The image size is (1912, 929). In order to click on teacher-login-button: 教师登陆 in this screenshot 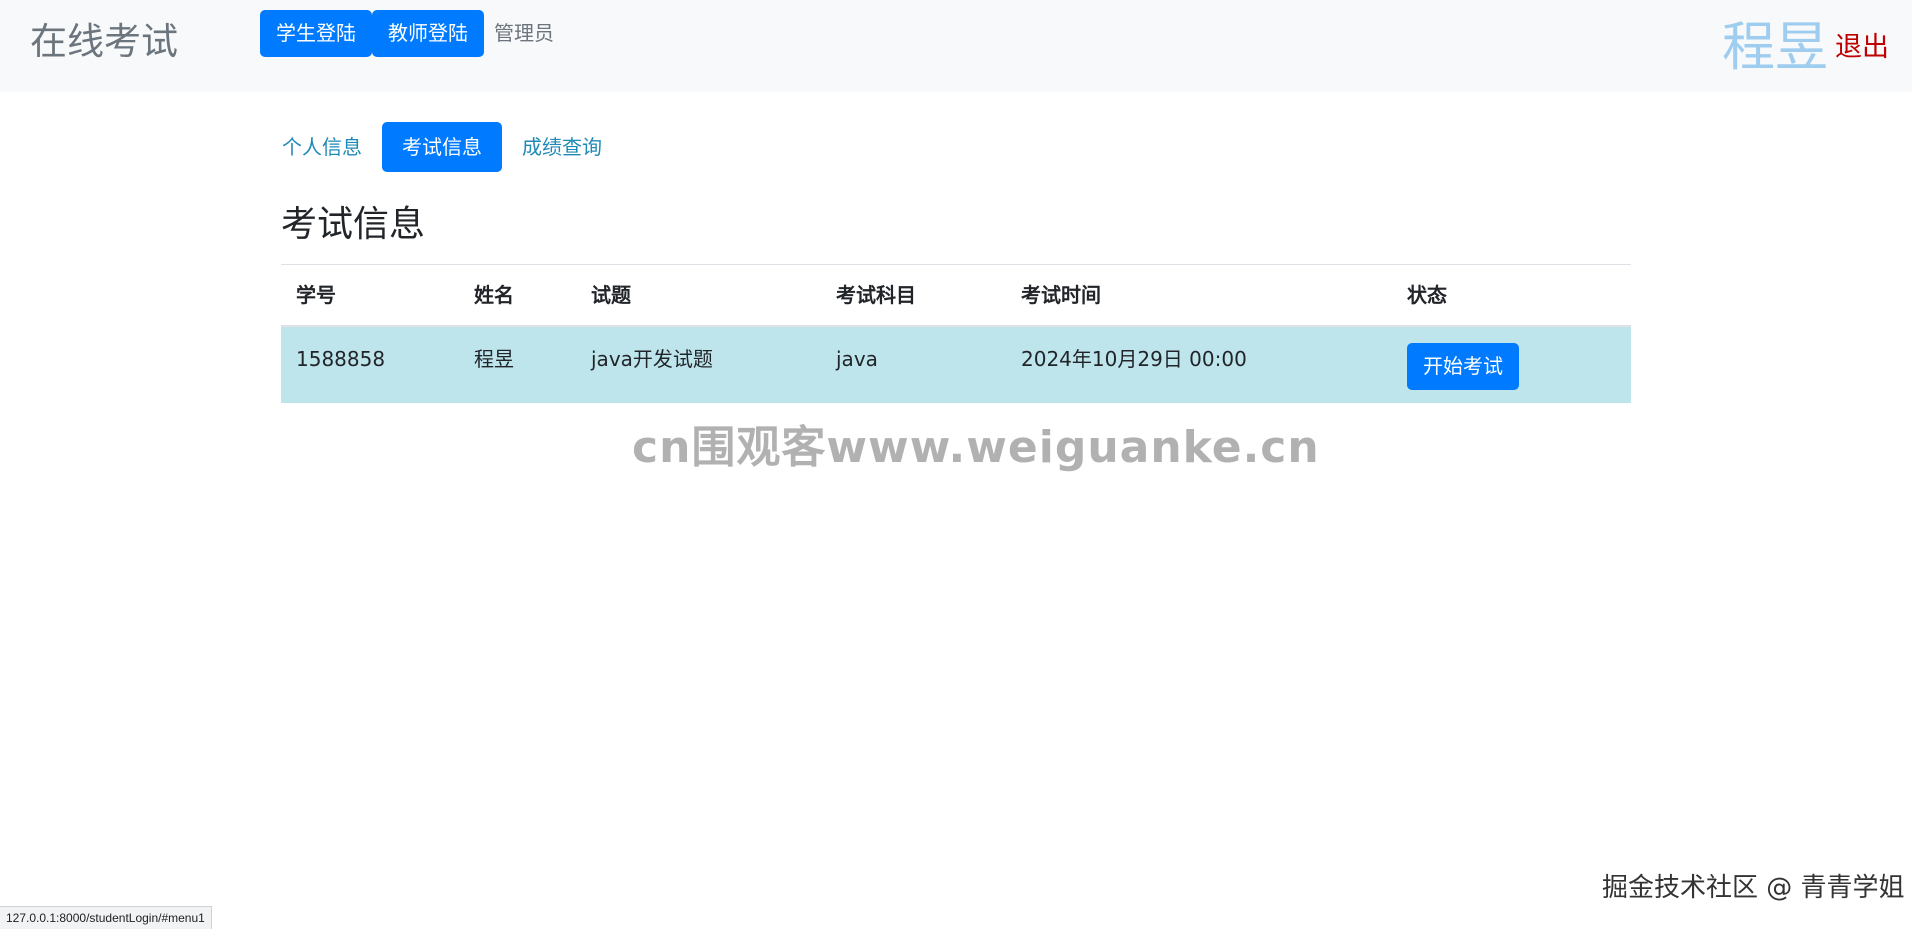, I will do `click(428, 33)`.